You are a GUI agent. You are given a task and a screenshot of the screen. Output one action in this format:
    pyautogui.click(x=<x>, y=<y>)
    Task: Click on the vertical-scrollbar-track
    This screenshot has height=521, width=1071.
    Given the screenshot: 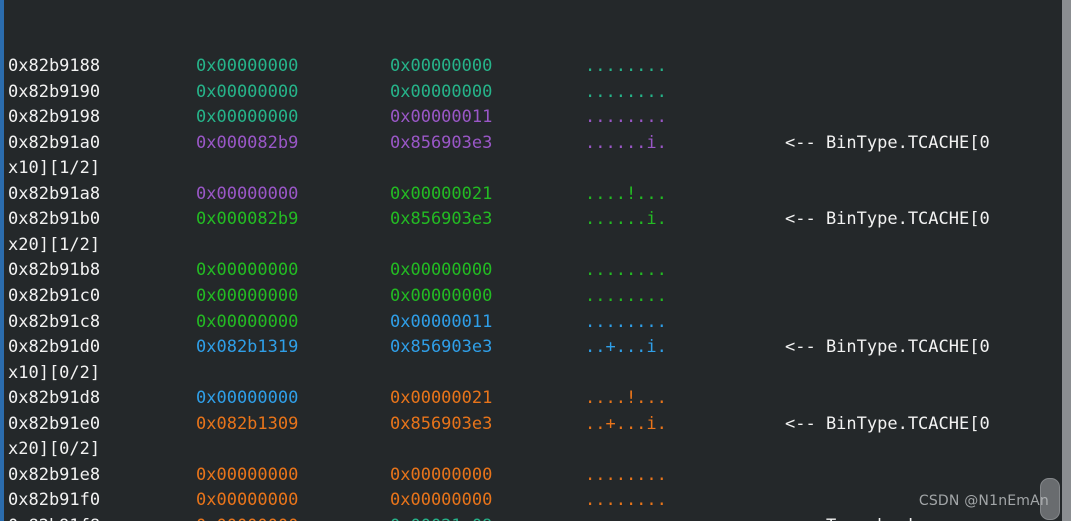 What is the action you would take?
    pyautogui.click(x=1066, y=260)
    